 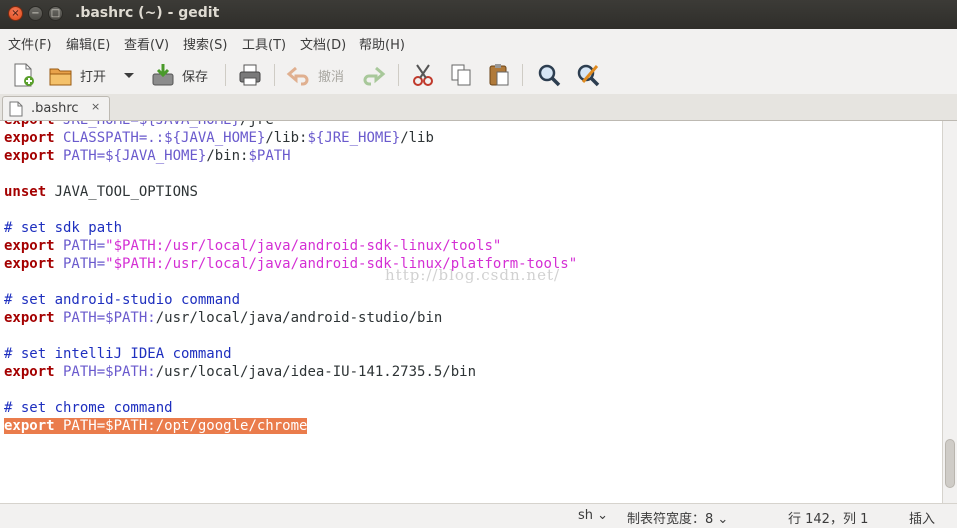 I want to click on scissors-icon, so click(x=423, y=75).